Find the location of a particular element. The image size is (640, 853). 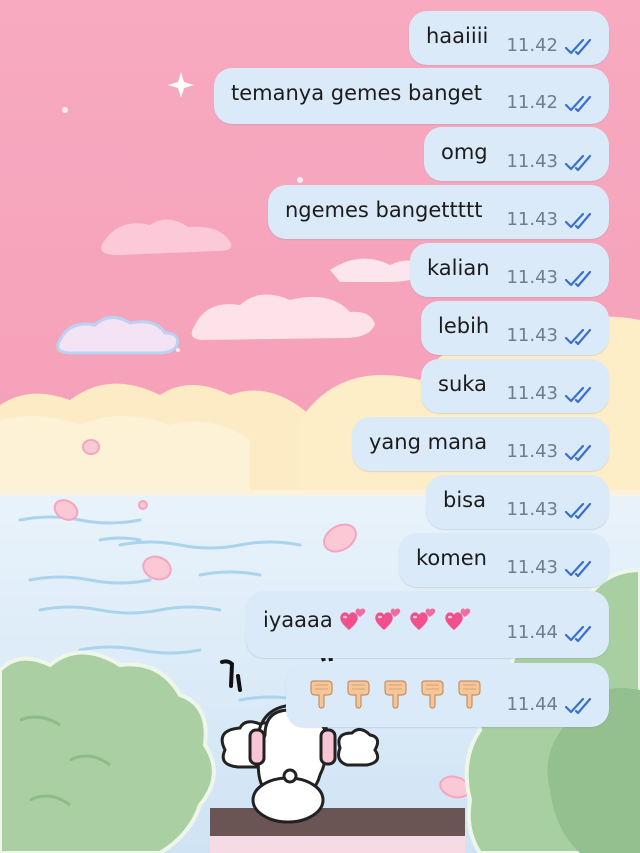

message-bubble: kalian 11.43 is located at coordinates (509, 270).